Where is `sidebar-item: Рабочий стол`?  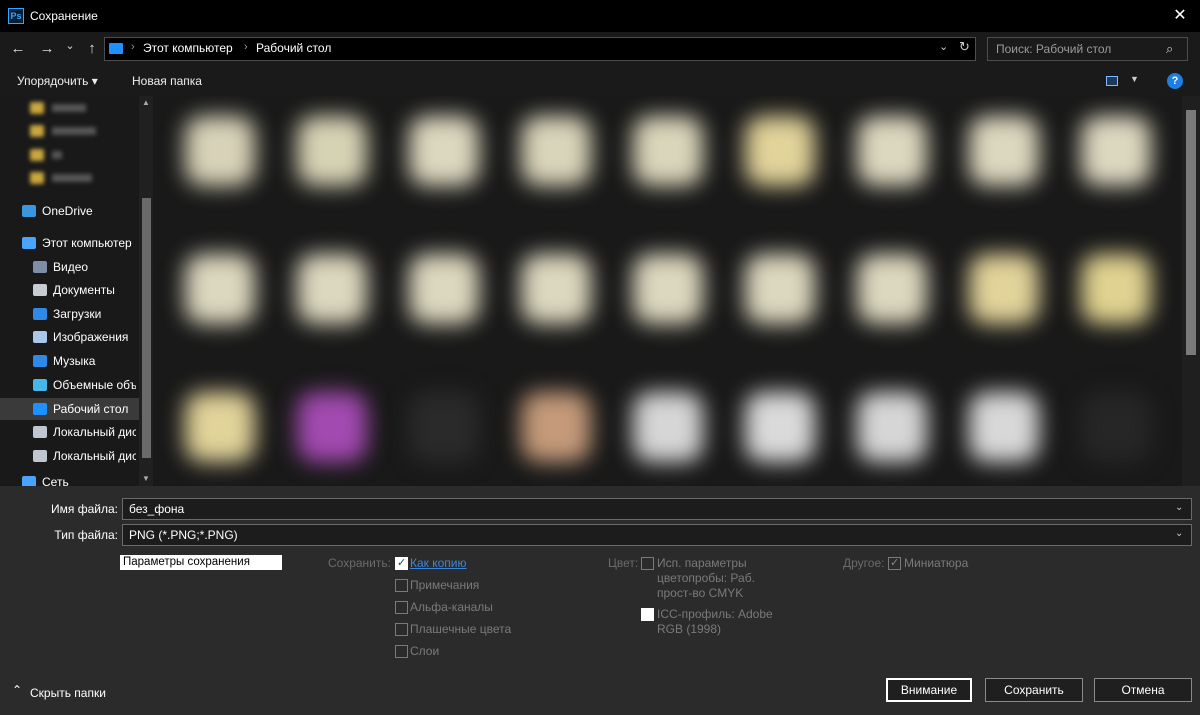 sidebar-item: Рабочий стол is located at coordinates (76, 409).